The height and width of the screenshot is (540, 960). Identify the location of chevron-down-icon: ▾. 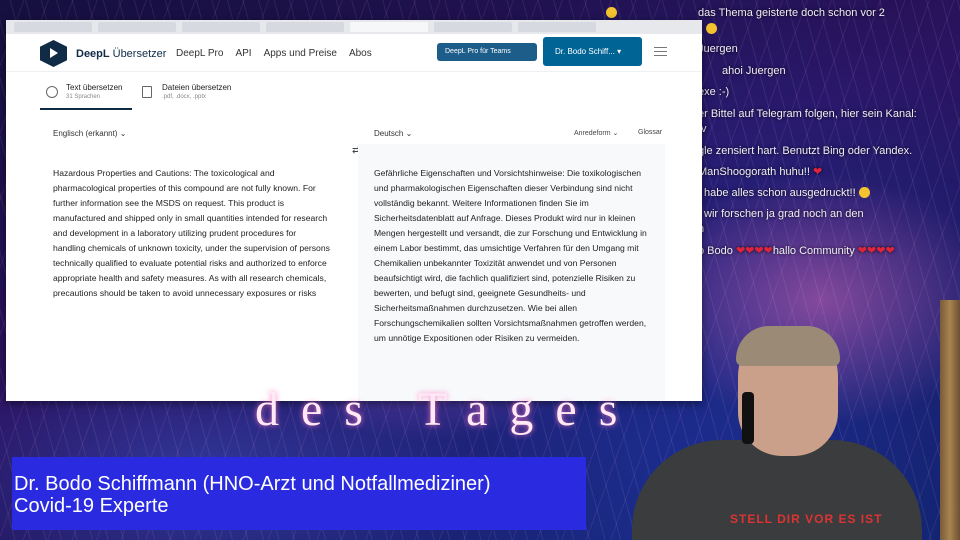
(619, 51).